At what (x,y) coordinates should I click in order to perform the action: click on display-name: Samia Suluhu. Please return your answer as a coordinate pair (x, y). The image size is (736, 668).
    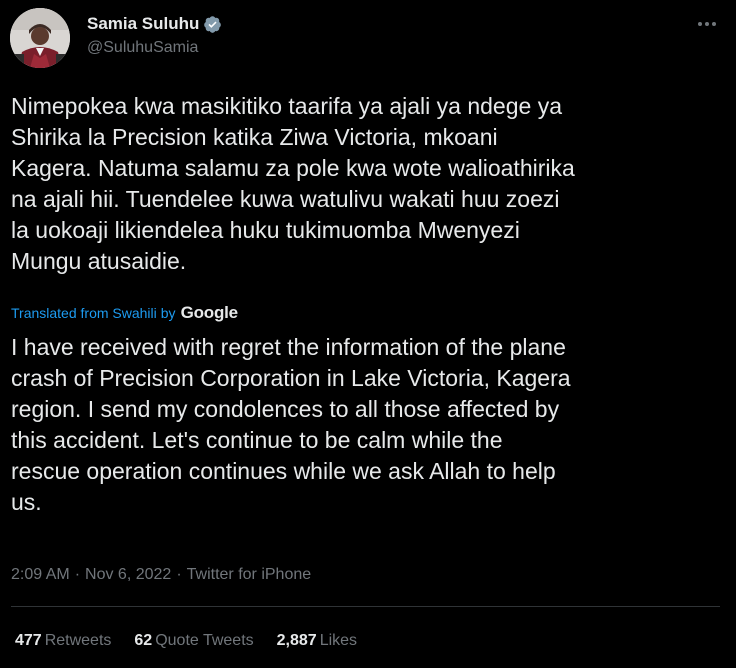
    Looking at the image, I should click on (143, 24).